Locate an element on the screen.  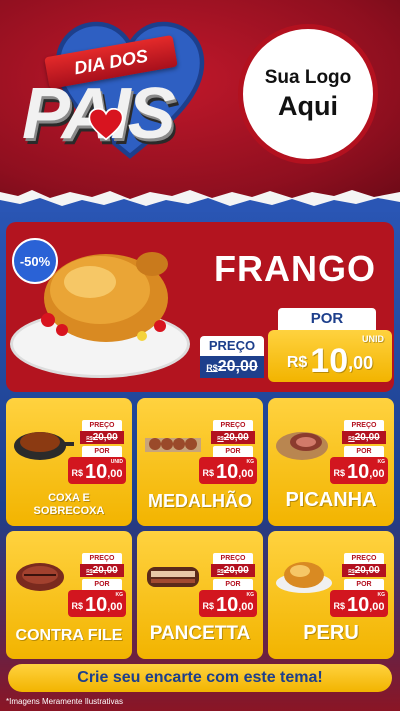
logo-line-2: Aqui is located at coordinates (308, 105).